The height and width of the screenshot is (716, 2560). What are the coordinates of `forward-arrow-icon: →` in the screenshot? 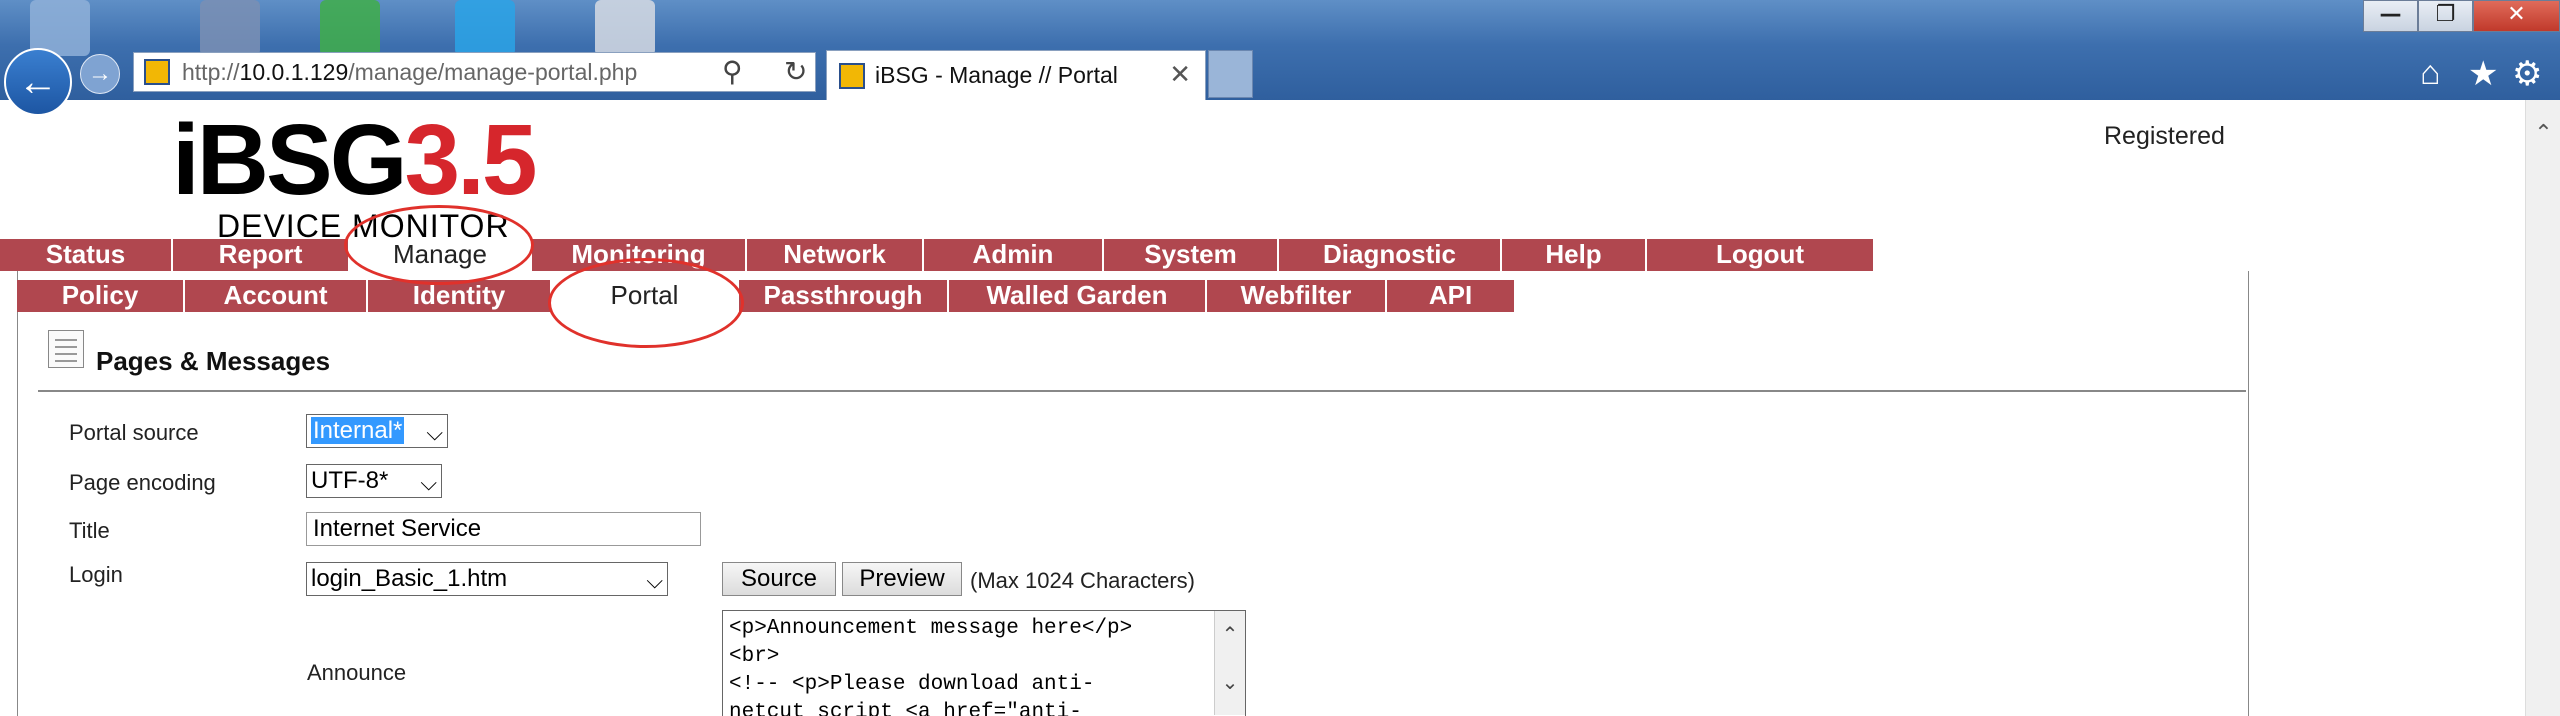 It's located at (100, 73).